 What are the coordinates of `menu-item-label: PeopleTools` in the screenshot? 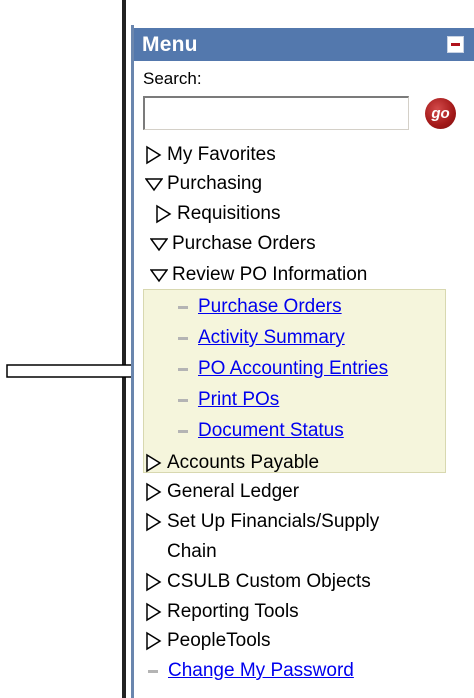 It's located at (219, 640).